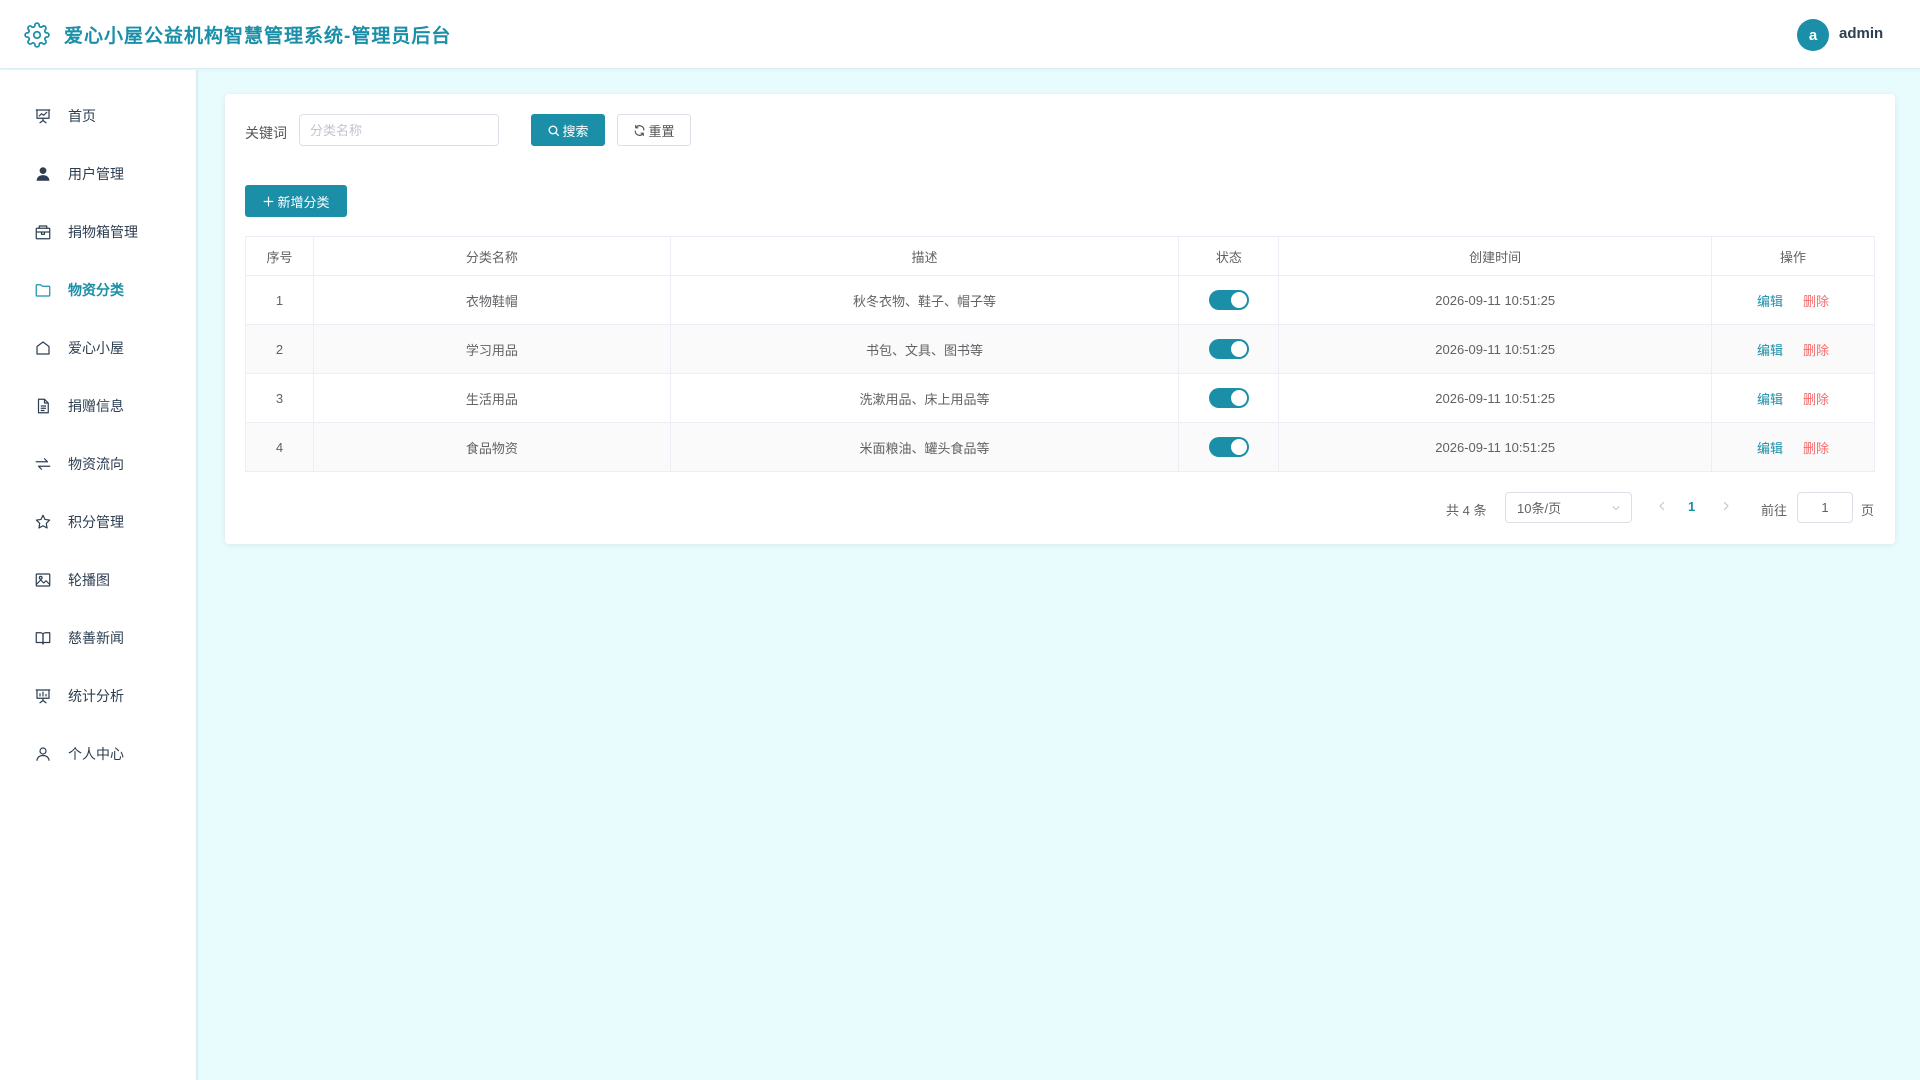 The image size is (1920, 1080). Describe the element at coordinates (1662, 506) in the screenshot. I see `chevron-left-icon` at that location.